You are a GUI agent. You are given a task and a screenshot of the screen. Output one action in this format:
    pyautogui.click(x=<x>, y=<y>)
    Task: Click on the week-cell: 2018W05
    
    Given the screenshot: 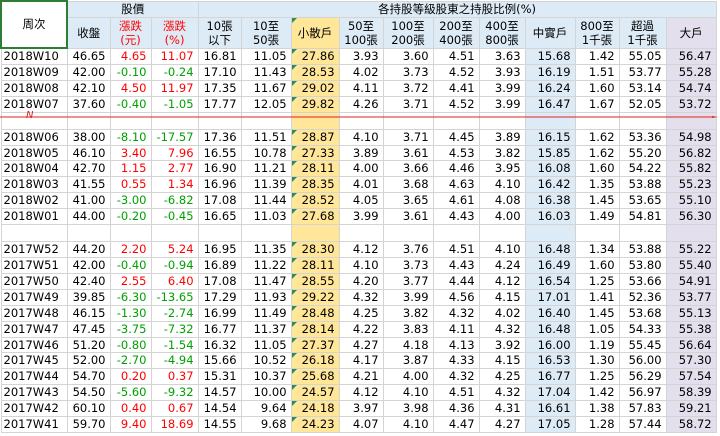 What is the action you would take?
    pyautogui.click(x=34, y=153)
    